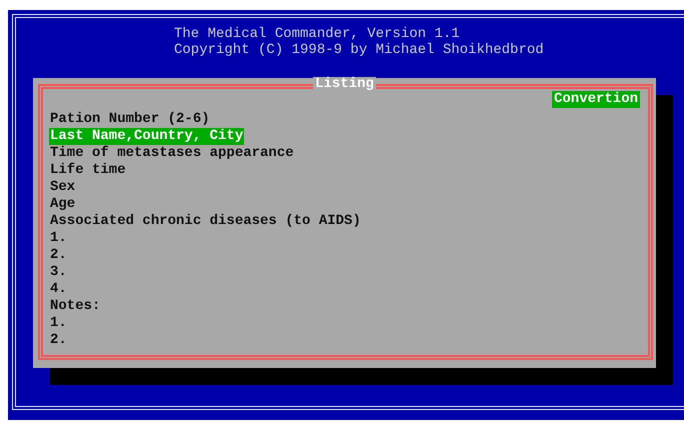  Describe the element at coordinates (75, 306) in the screenshot. I see `list-item: Notes:` at that location.